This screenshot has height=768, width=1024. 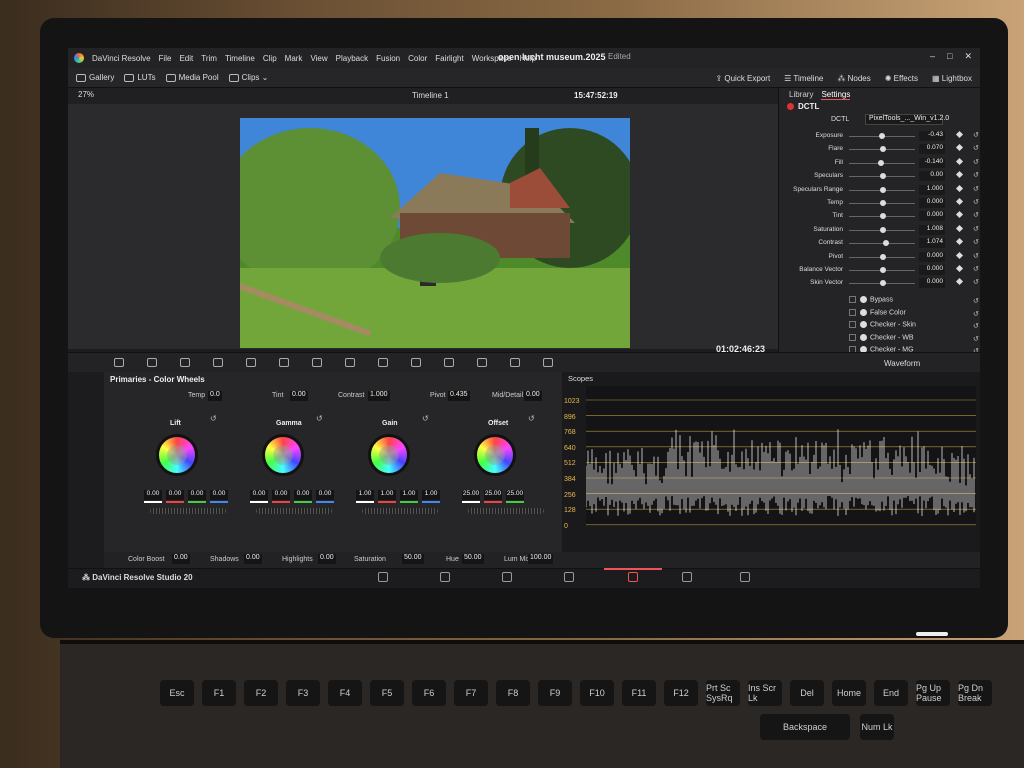 I want to click on close-button: ✕, so click(x=968, y=56).